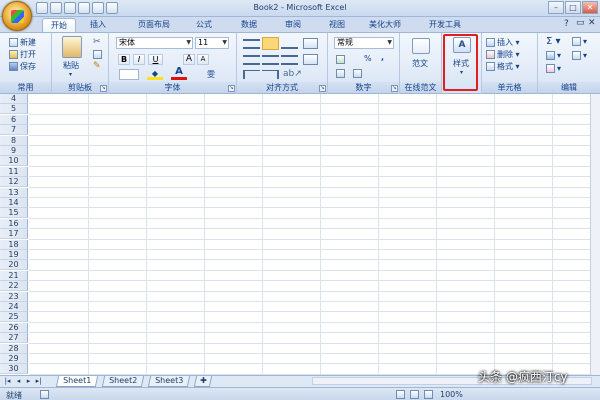 Image resolution: width=600 pixels, height=400 pixels. What do you see at coordinates (270, 43) in the screenshot?
I see `align-middle-icon` at bounding box center [270, 43].